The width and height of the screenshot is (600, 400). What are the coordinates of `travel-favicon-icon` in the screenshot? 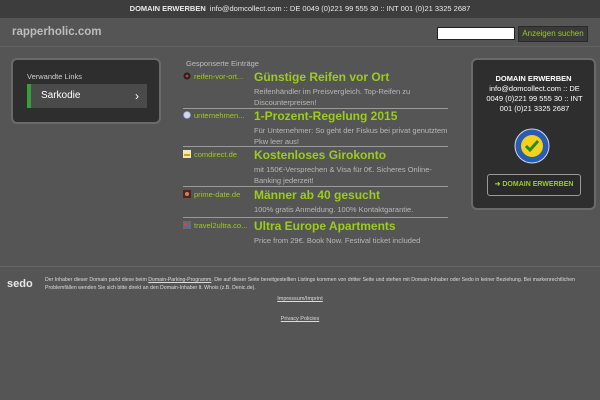 It's located at (187, 225).